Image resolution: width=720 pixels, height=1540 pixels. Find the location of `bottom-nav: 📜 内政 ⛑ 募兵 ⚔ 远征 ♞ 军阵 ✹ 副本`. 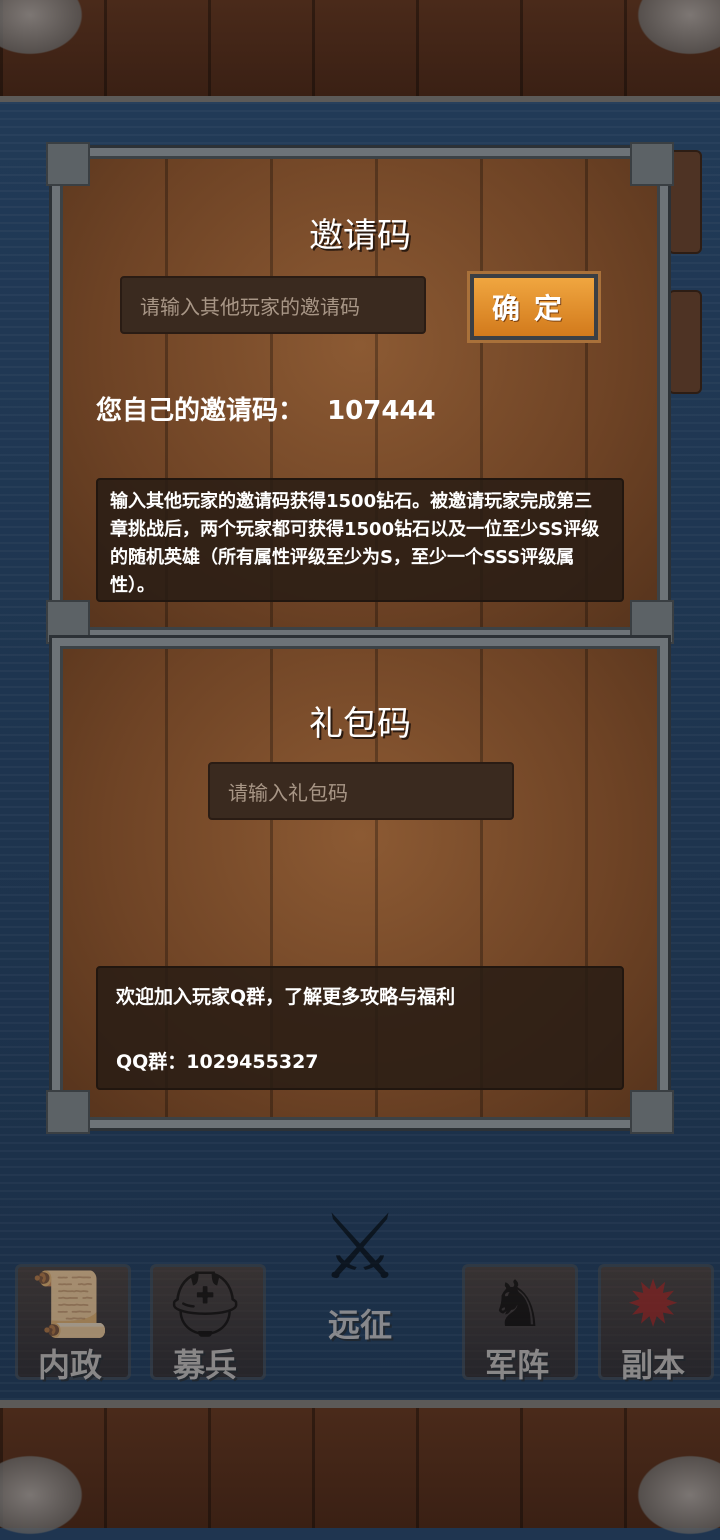

bottom-nav: 📜 内政 ⛑ 募兵 ⚔ 远征 ♞ 军阵 ✹ 副本 is located at coordinates (360, 1297).